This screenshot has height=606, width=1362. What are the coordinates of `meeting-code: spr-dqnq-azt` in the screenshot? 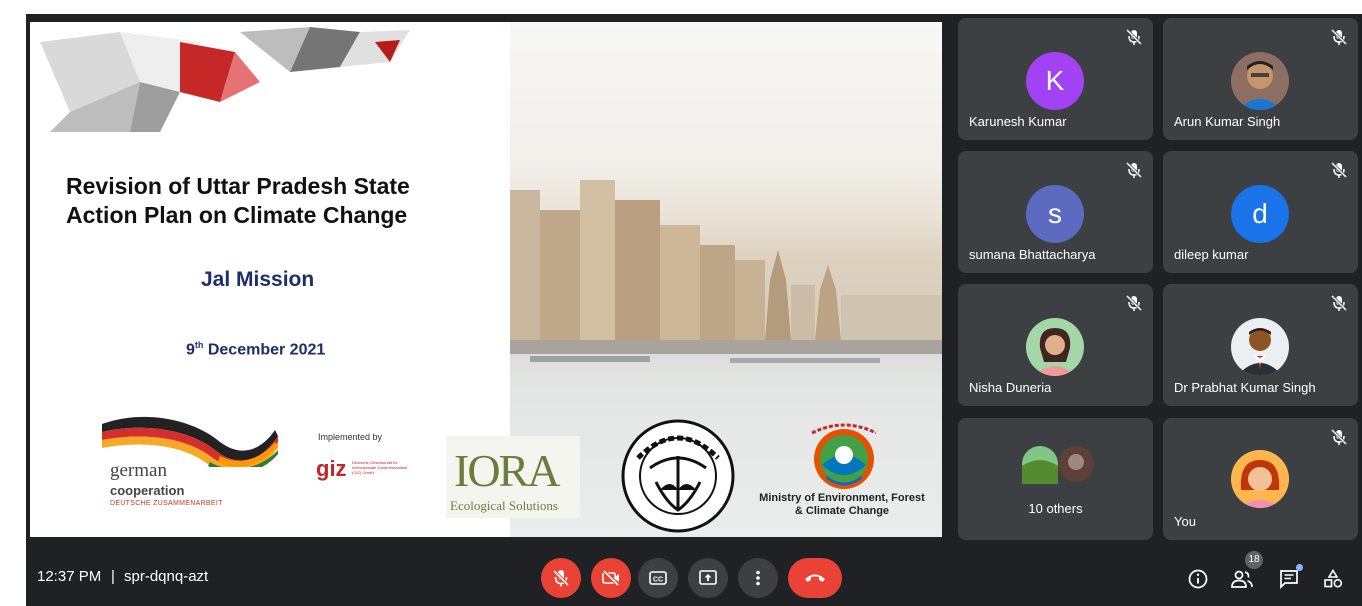 It's located at (166, 576).